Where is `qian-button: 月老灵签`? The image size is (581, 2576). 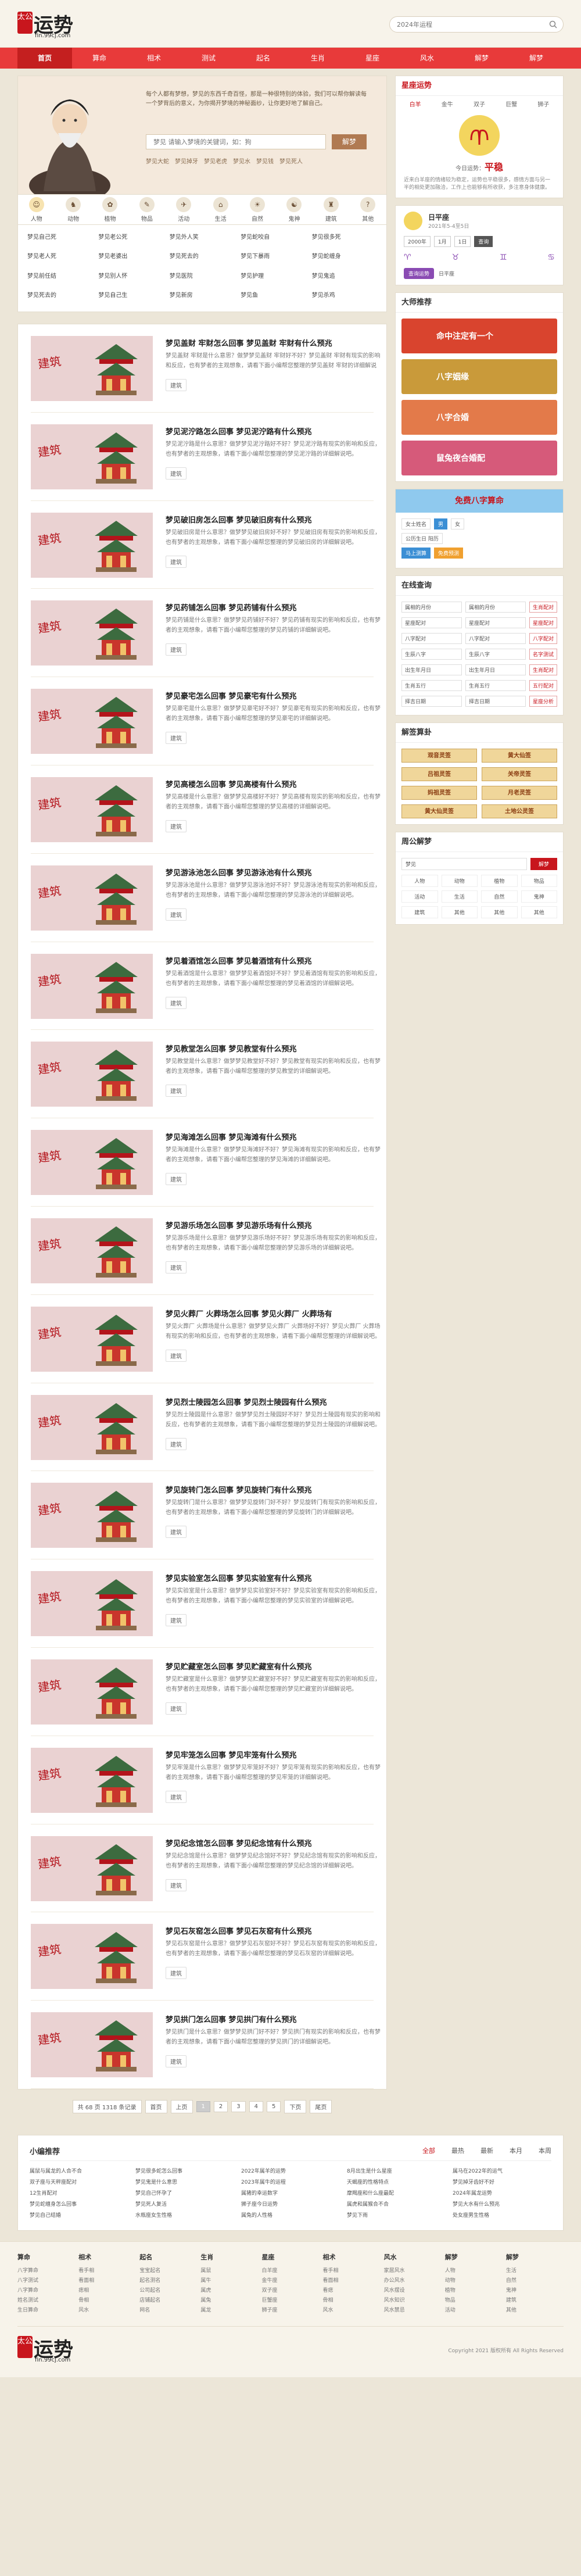 qian-button: 月老灵签 is located at coordinates (519, 793).